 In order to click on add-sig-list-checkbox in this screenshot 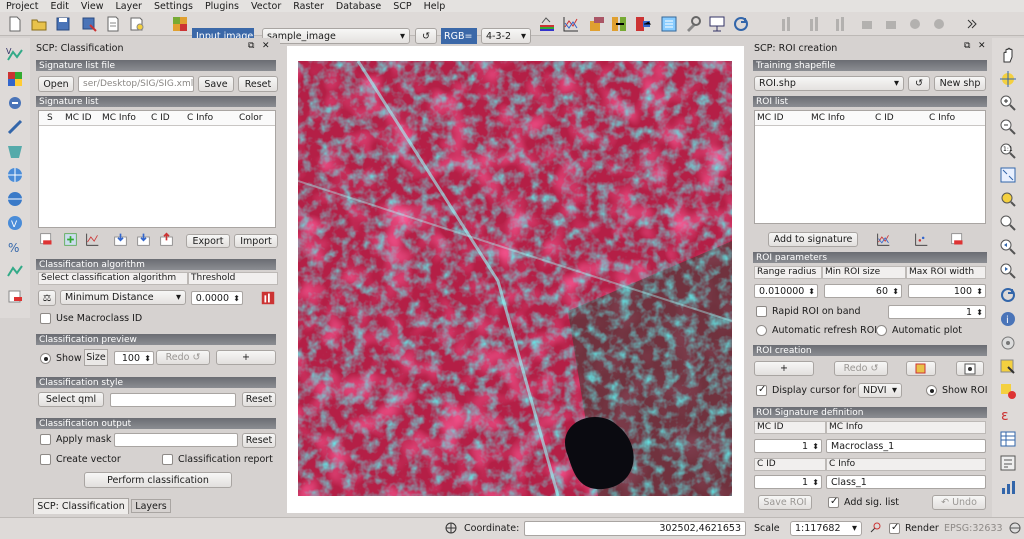, I will do `click(833, 502)`.